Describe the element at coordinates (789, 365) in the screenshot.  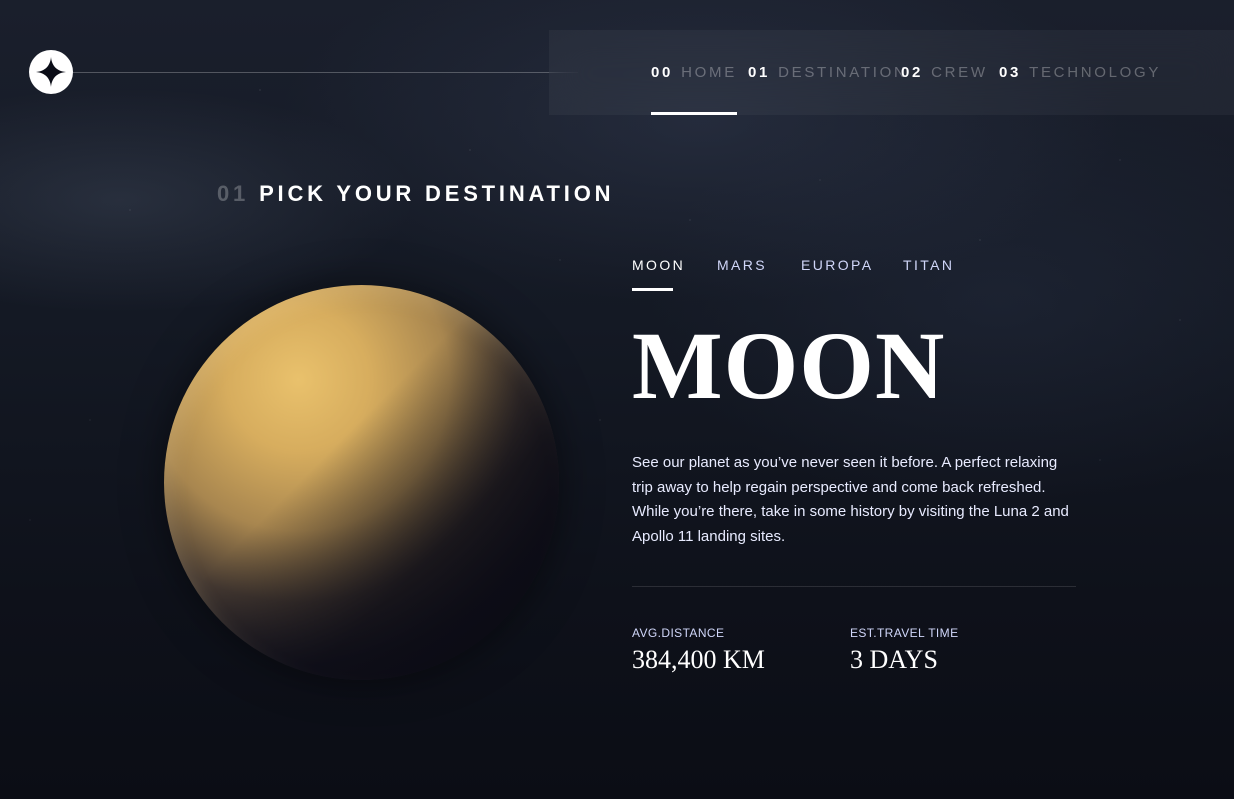
I see `destination-title: MOON` at that location.